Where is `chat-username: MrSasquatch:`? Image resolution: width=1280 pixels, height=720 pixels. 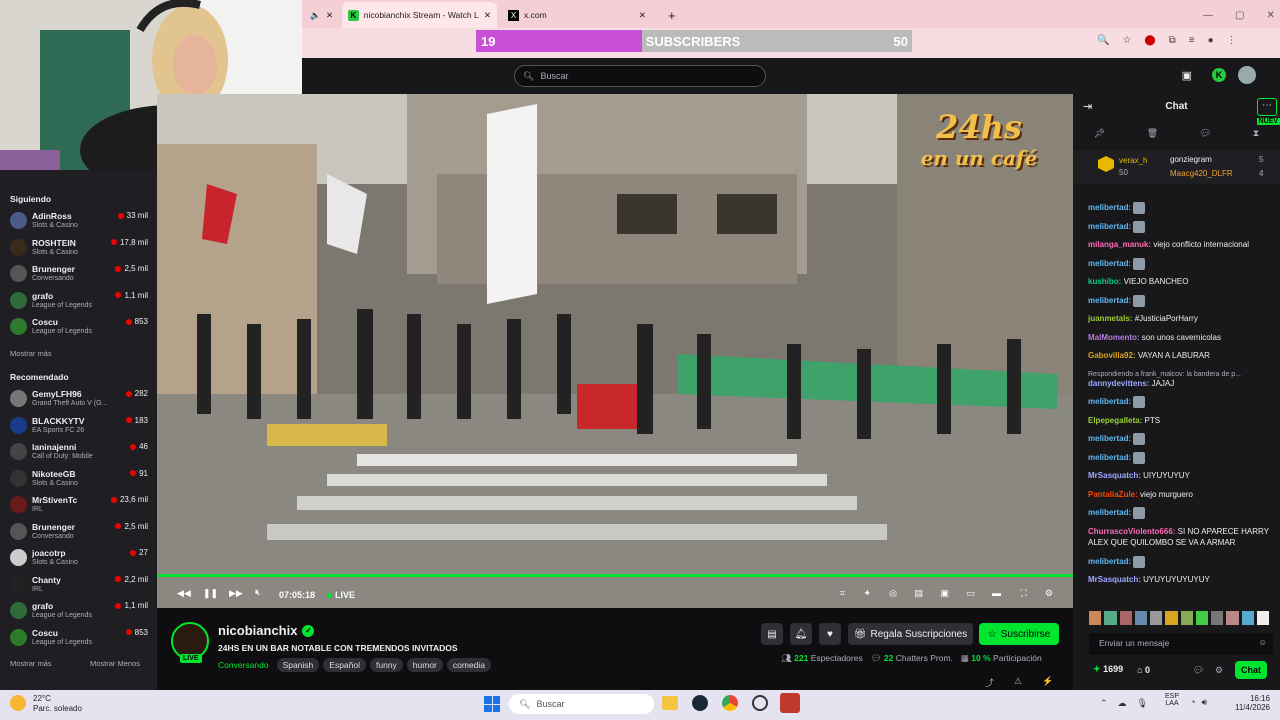 chat-username: MrSasquatch: is located at coordinates (1114, 579).